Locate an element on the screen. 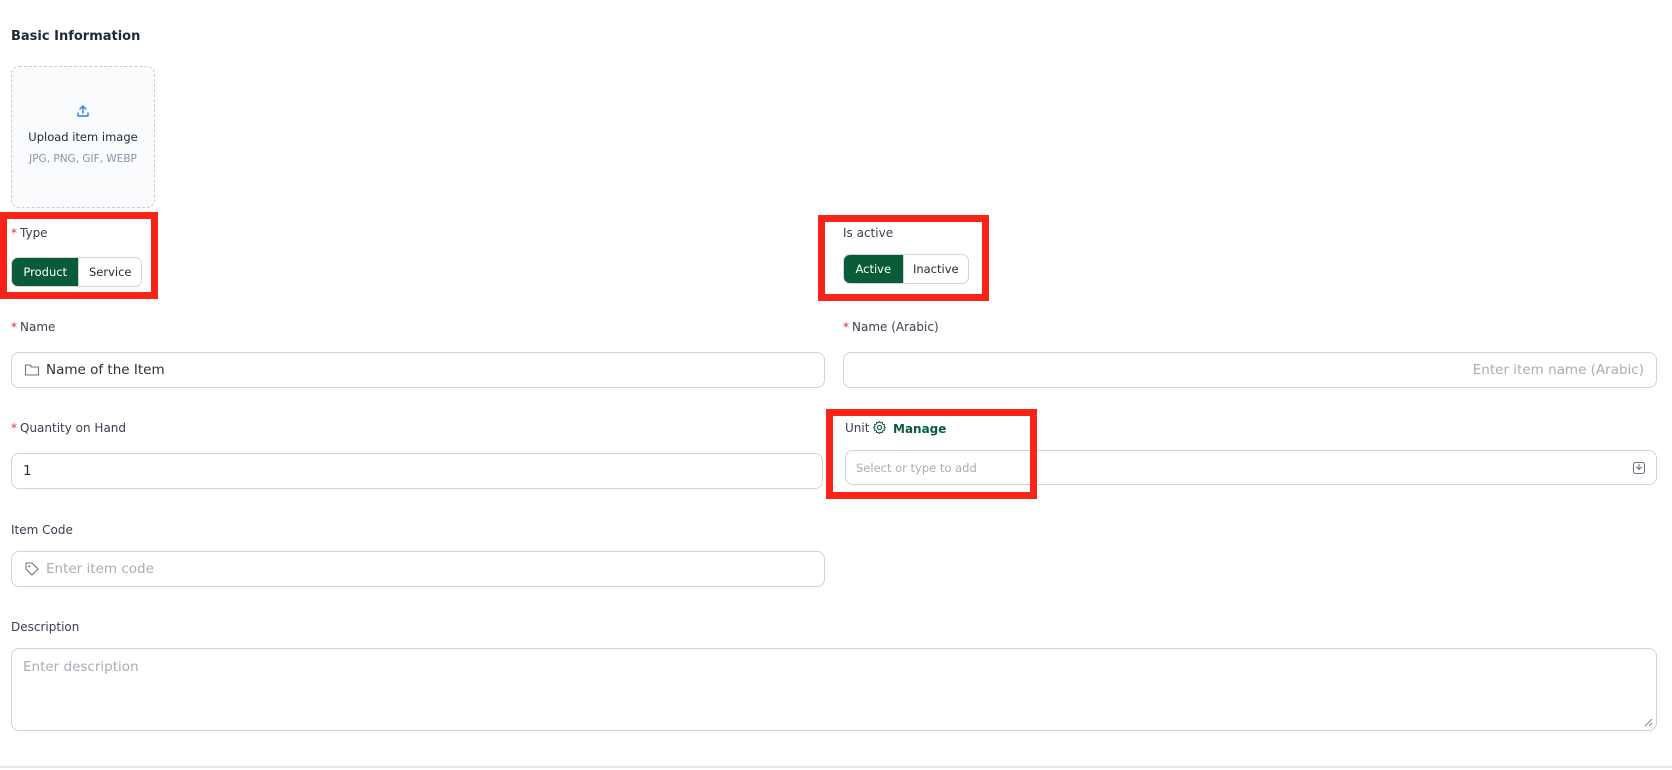  is-active-toggle: Active Inactive is located at coordinates (906, 269).